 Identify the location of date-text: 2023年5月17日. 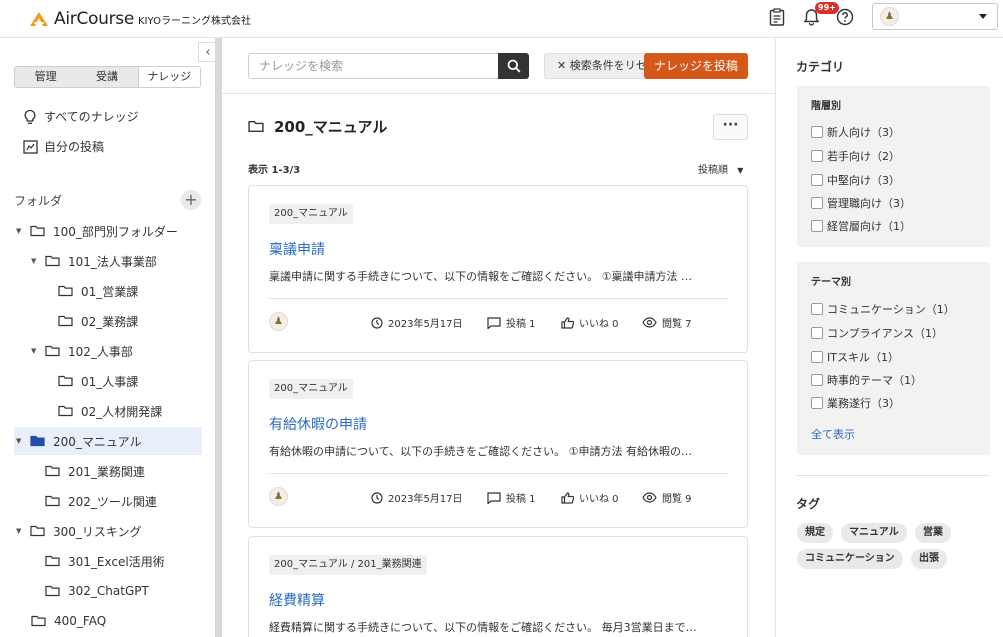
(425, 324).